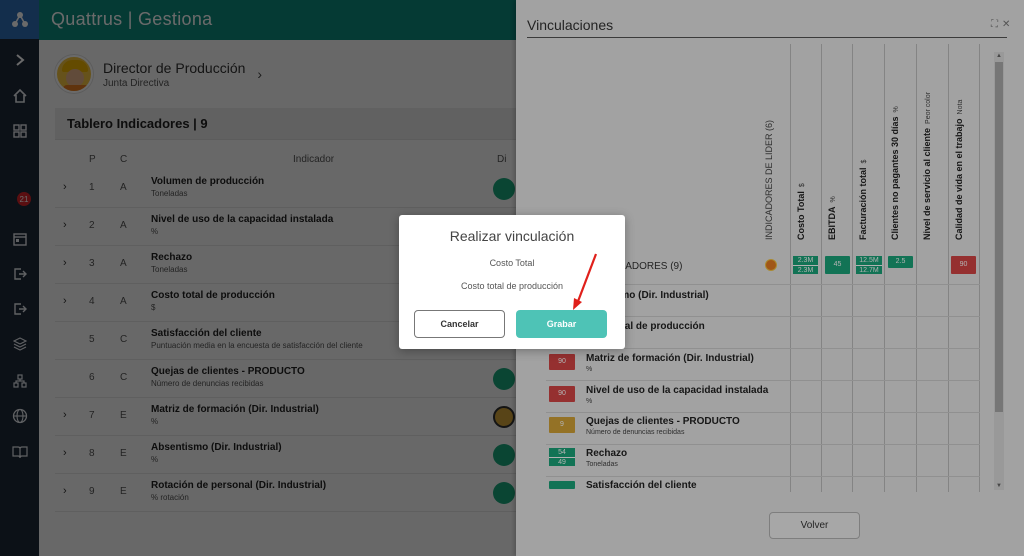 Image resolution: width=1024 pixels, height=556 pixels. What do you see at coordinates (561, 324) in the screenshot?
I see `save-button: Grabar` at bounding box center [561, 324].